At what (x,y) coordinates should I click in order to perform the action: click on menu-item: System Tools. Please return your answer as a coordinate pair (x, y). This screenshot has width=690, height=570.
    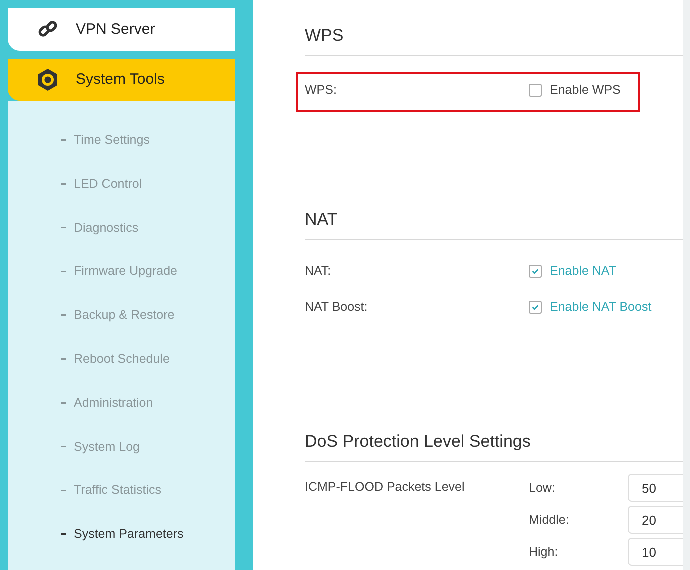
    Looking at the image, I should click on (121, 80).